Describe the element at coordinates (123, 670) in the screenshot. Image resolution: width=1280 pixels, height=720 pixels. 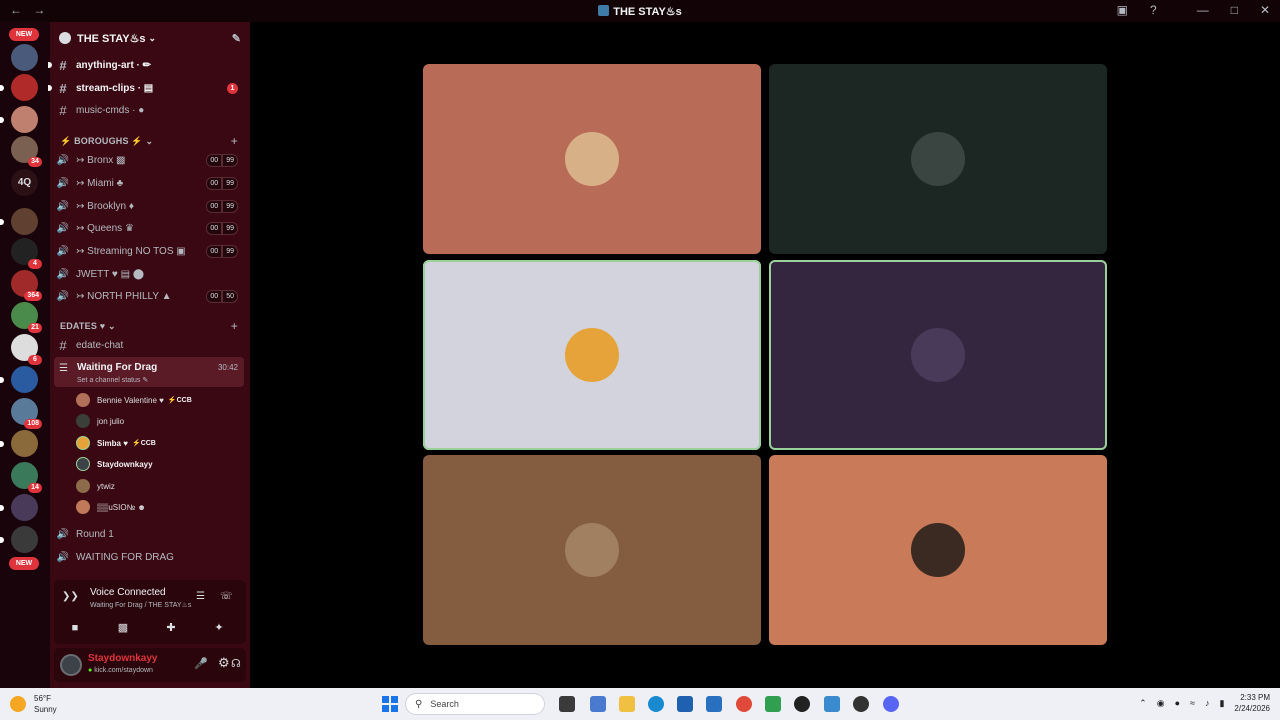
I see `user-status-text: kick.com/staydown` at that location.